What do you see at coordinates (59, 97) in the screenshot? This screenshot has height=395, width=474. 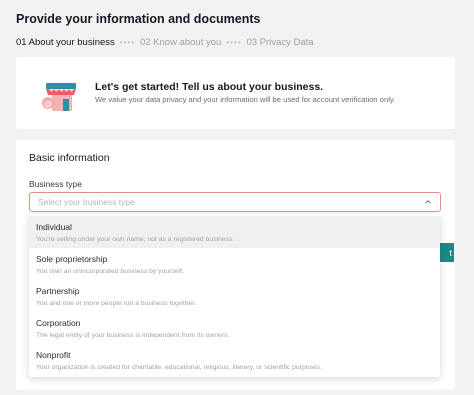 I see `storefront-icon: @` at bounding box center [59, 97].